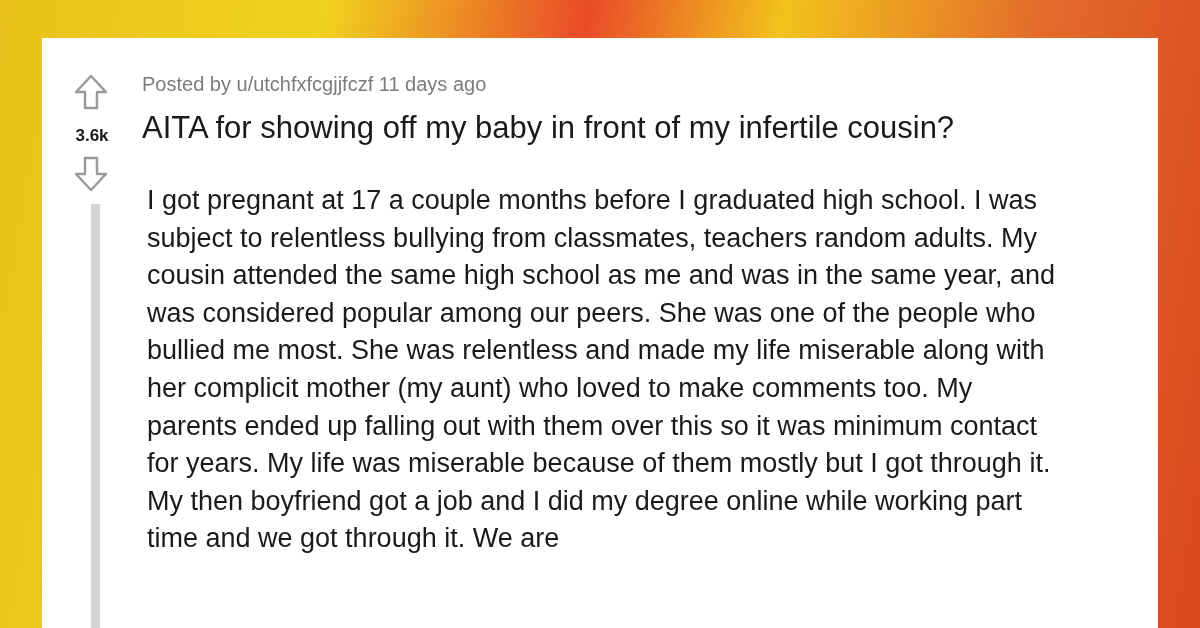 The height and width of the screenshot is (628, 1200). Describe the element at coordinates (91, 174) in the screenshot. I see `downvote-arrow-icon` at that location.